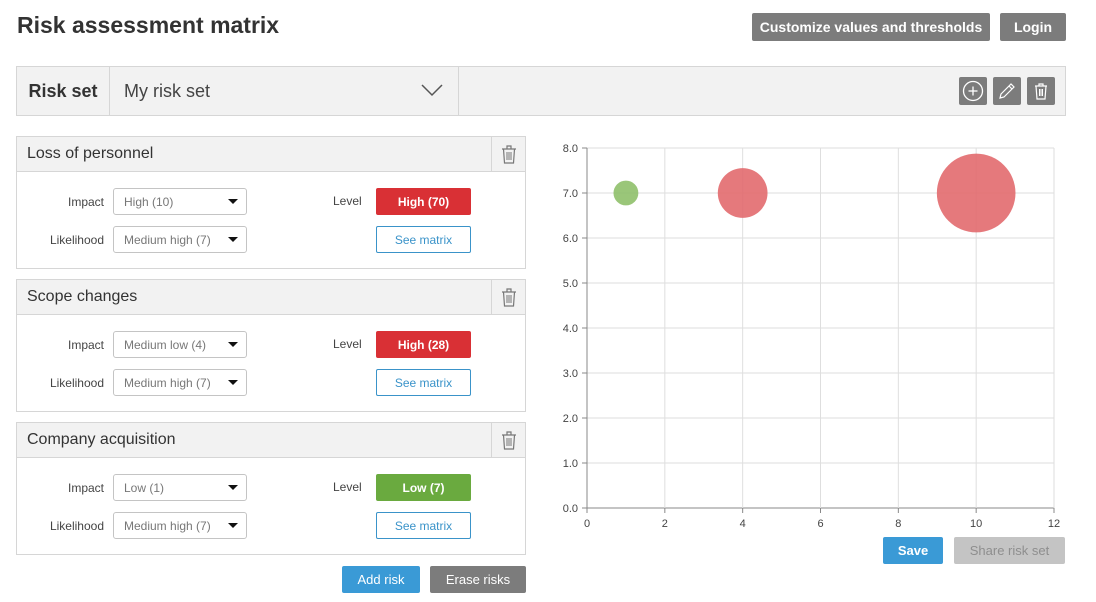 This screenshot has width=1096, height=602. I want to click on risk-set-selected-value: My risk set, so click(167, 90).